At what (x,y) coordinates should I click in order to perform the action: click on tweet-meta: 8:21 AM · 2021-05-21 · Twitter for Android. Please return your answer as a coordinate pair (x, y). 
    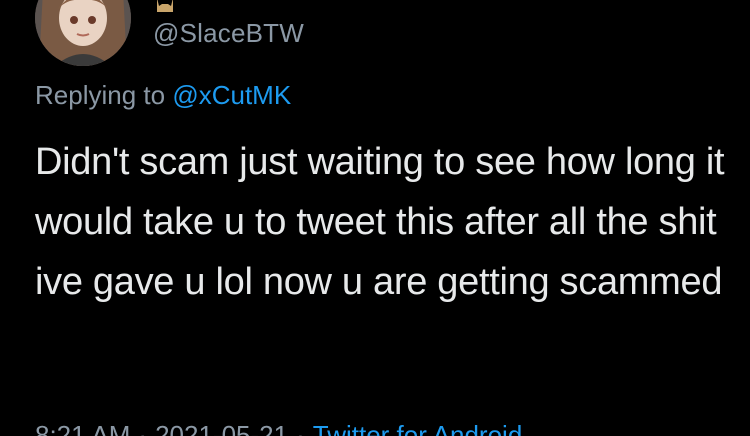
    Looking at the image, I should click on (278, 428).